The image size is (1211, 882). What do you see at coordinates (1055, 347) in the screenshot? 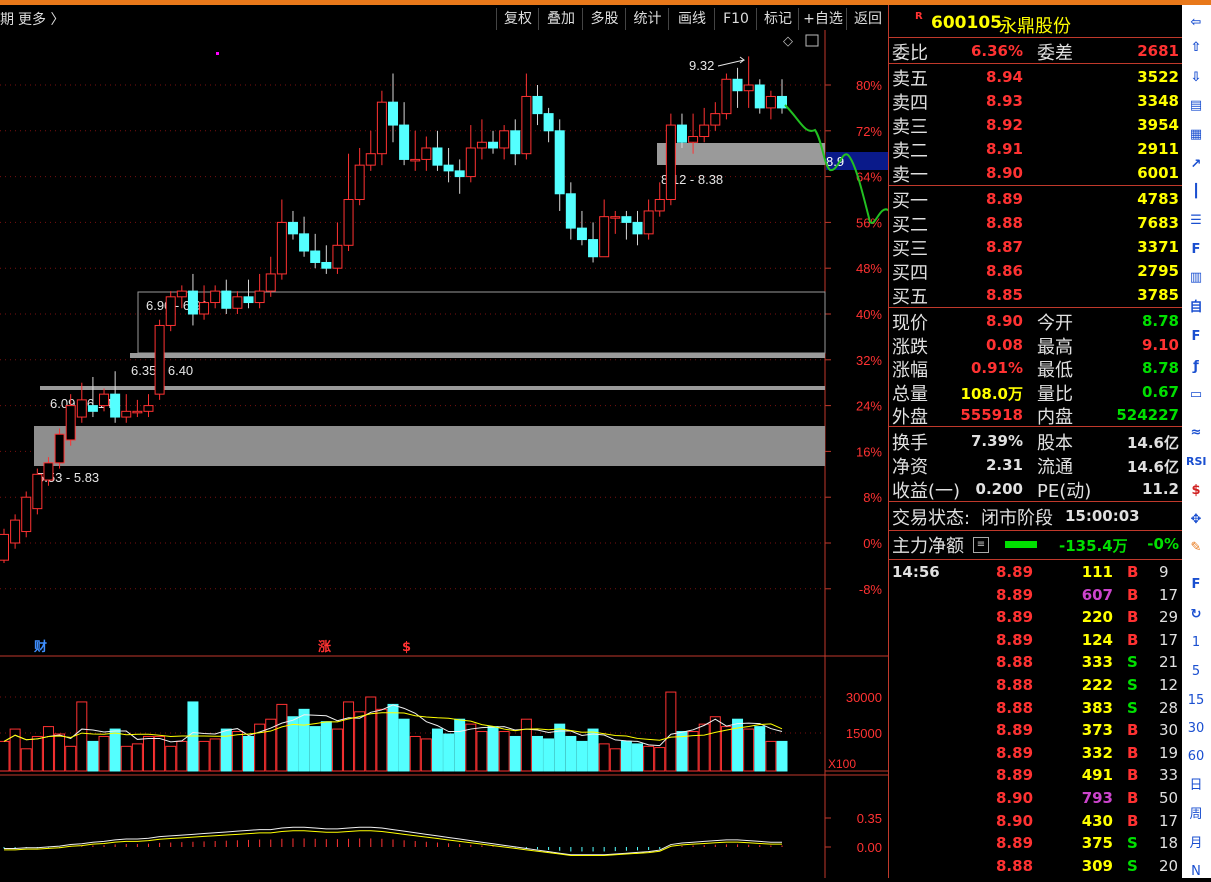
I see `stat-label-2: 最高` at bounding box center [1055, 347].